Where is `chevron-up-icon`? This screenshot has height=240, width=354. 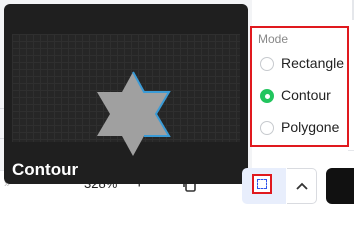 chevron-up-icon is located at coordinates (302, 186).